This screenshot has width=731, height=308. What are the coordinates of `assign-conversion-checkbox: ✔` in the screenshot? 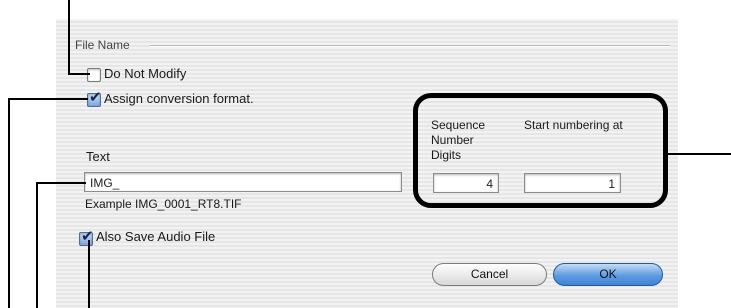 It's located at (94, 97).